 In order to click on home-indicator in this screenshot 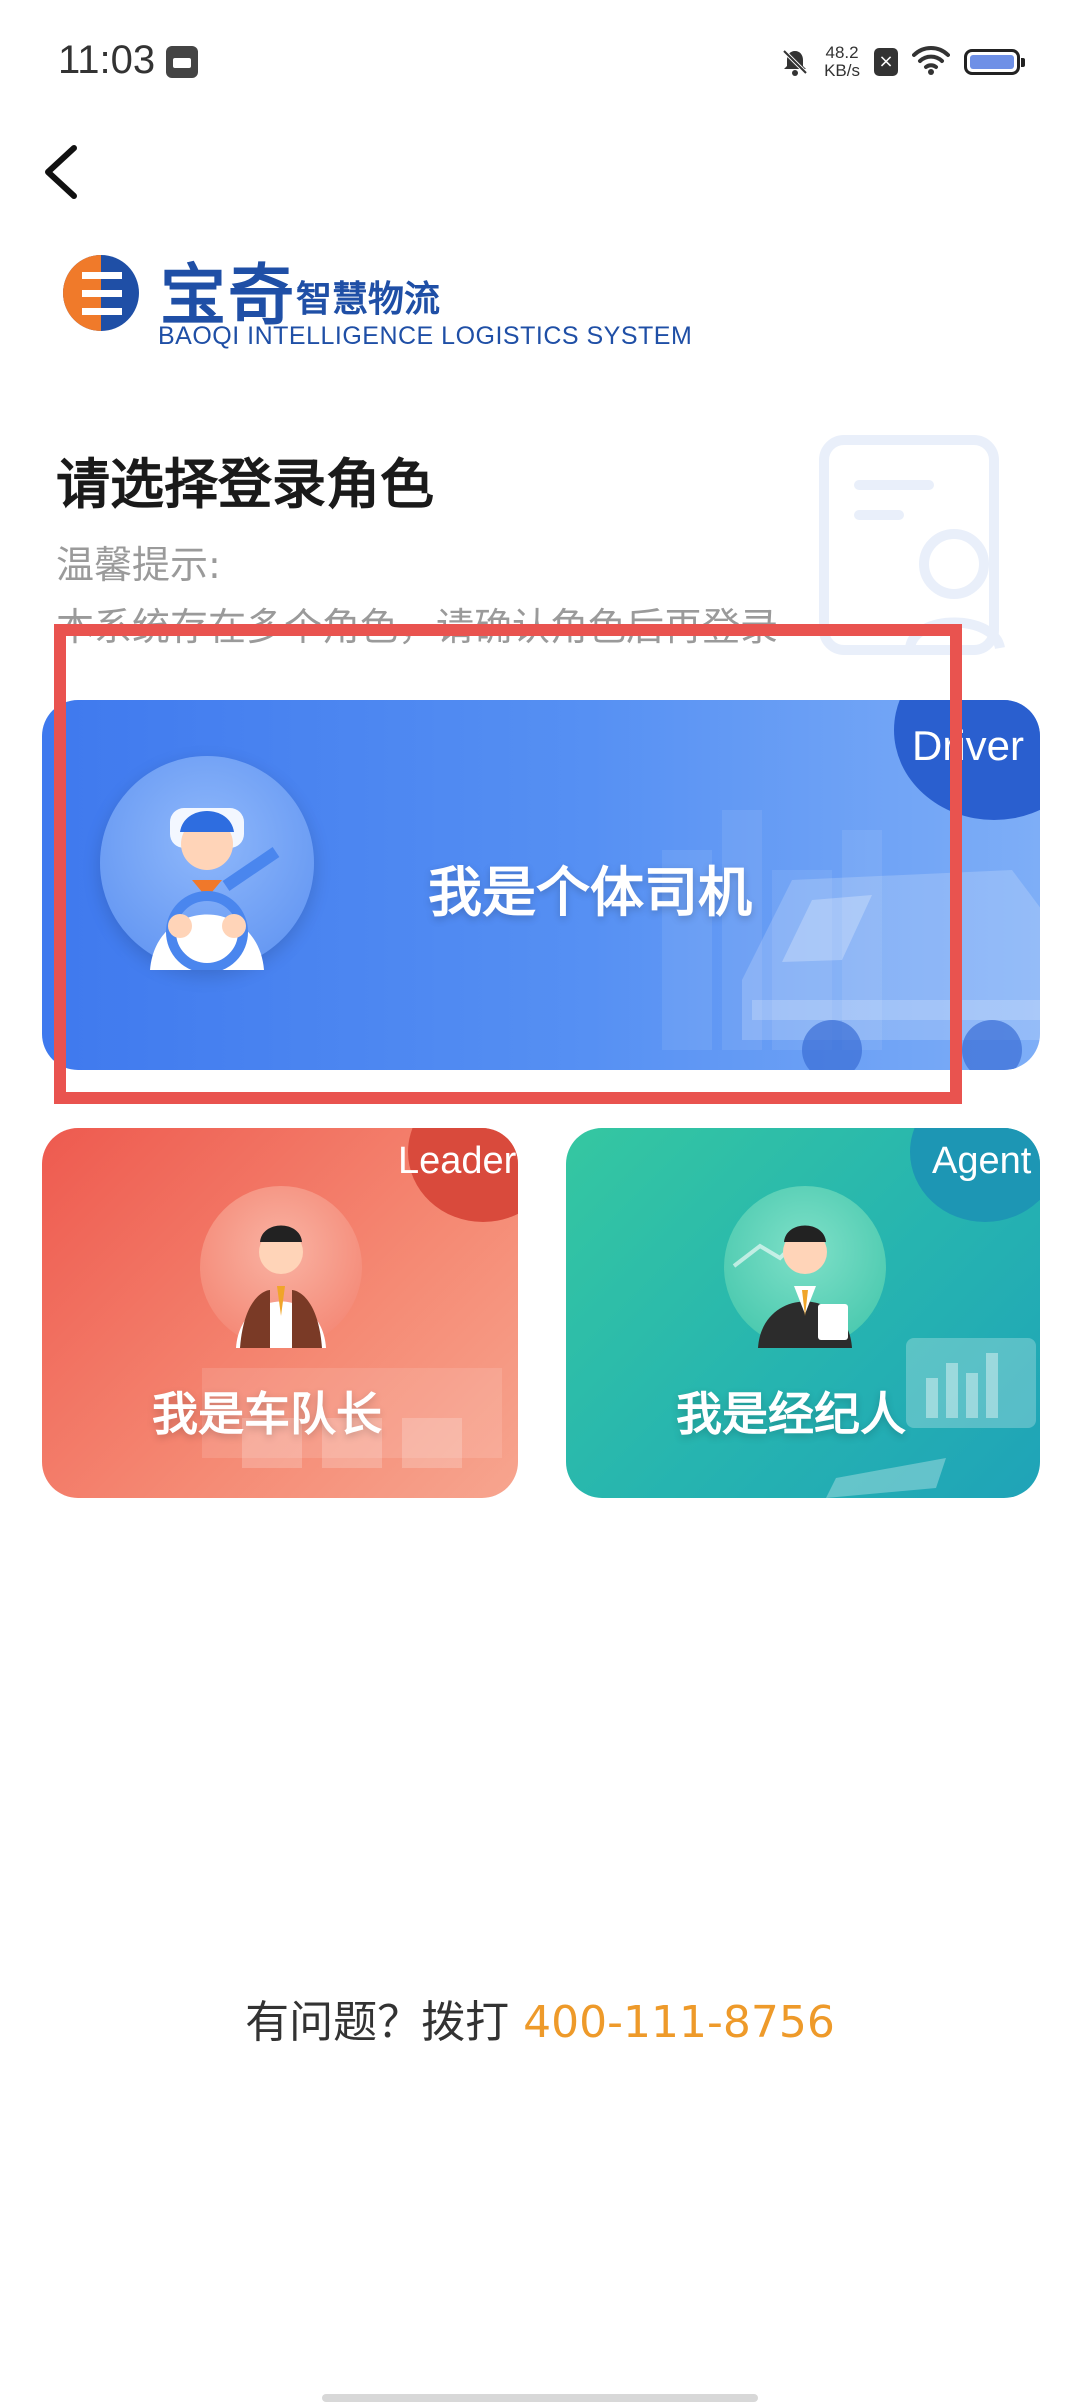, I will do `click(540, 2398)`.